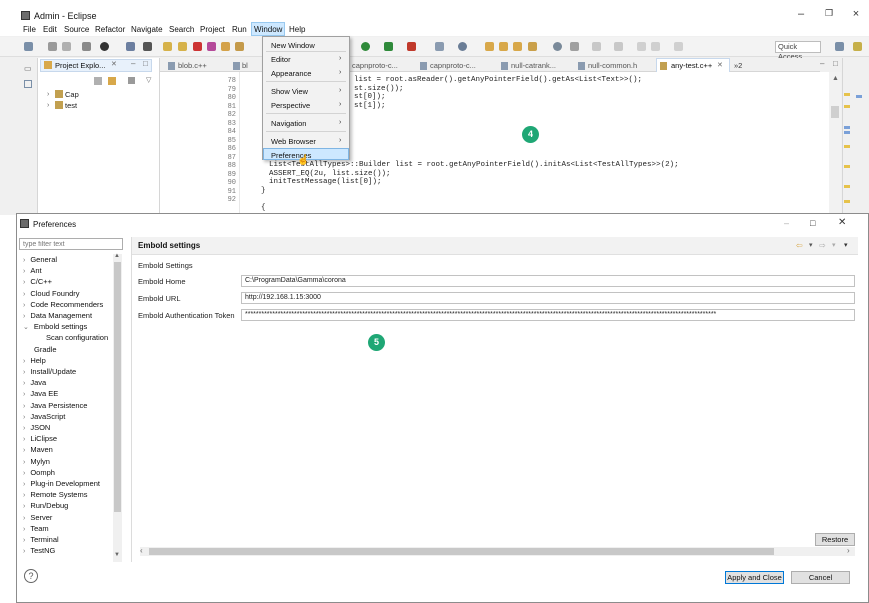  What do you see at coordinates (110, 29) in the screenshot?
I see `menu-refactor: Refactor` at bounding box center [110, 29].